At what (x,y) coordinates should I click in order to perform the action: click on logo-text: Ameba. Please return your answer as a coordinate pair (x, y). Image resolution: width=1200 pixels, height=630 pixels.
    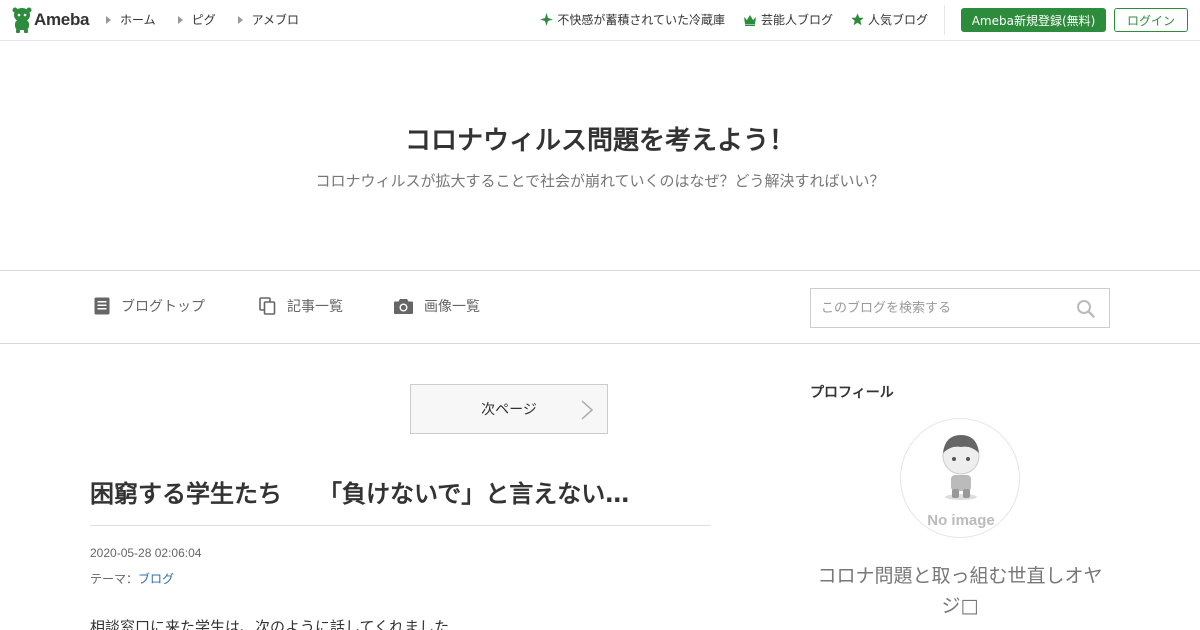
    Looking at the image, I should click on (62, 19).